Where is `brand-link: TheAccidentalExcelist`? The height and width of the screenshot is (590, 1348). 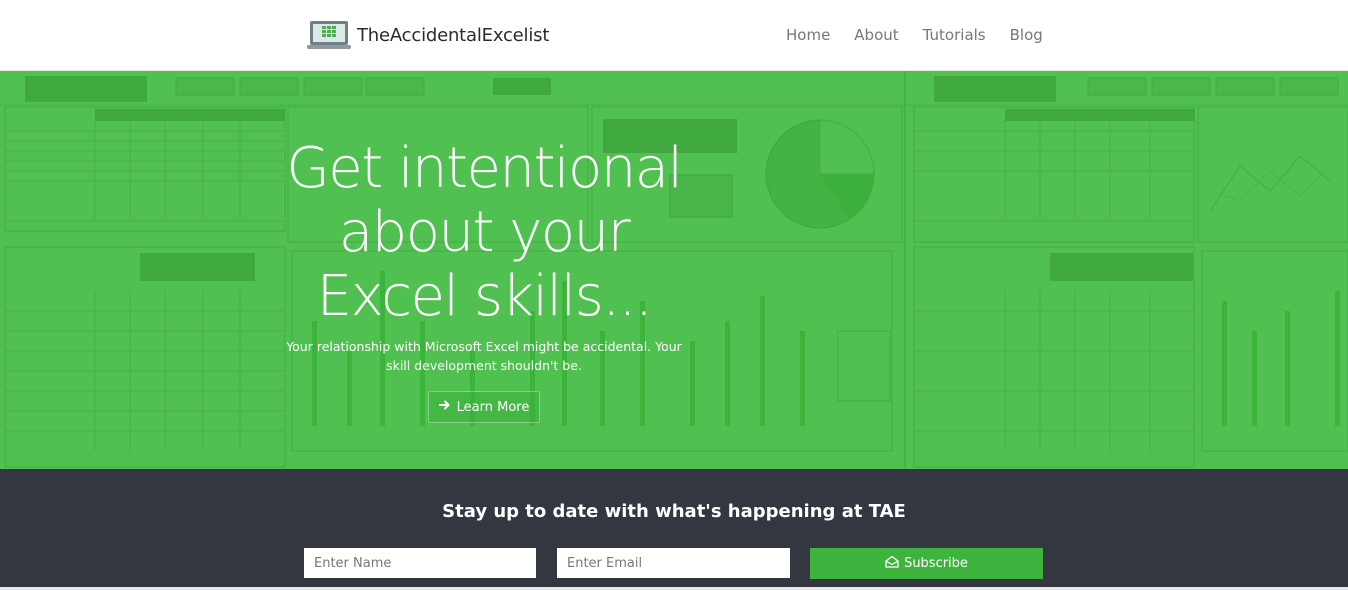
brand-link: TheAccidentalExcelist is located at coordinates (428, 35).